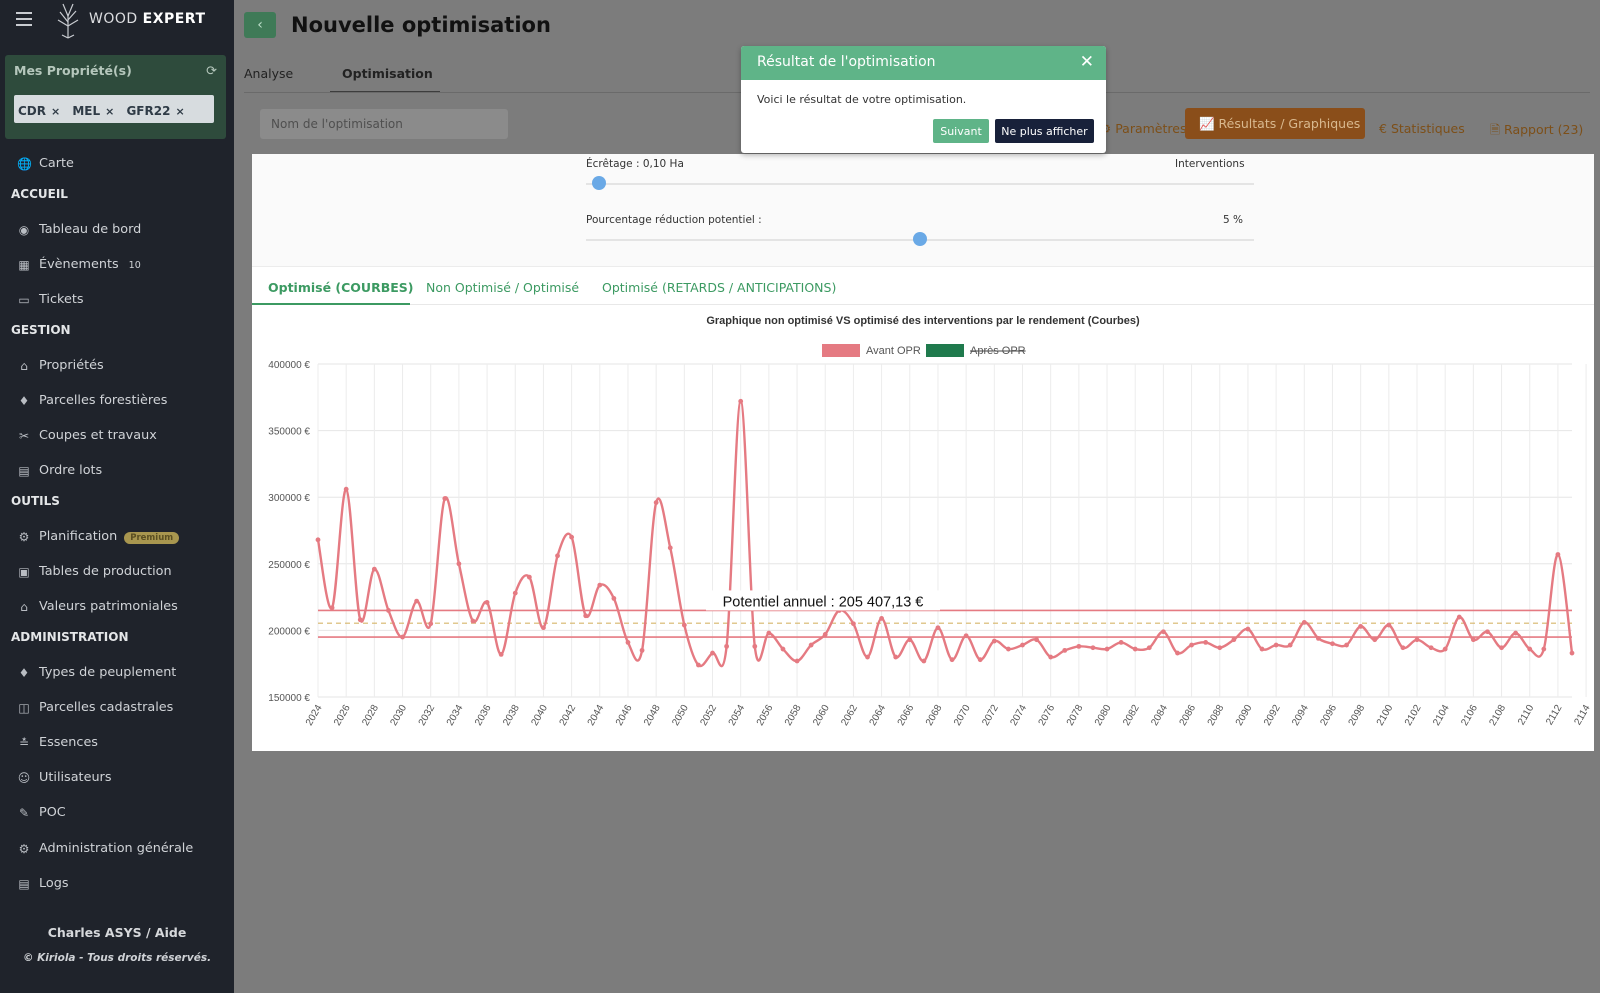 This screenshot has height=993, width=1600. What do you see at coordinates (920, 184) in the screenshot?
I see `ecretage-slider-track` at bounding box center [920, 184].